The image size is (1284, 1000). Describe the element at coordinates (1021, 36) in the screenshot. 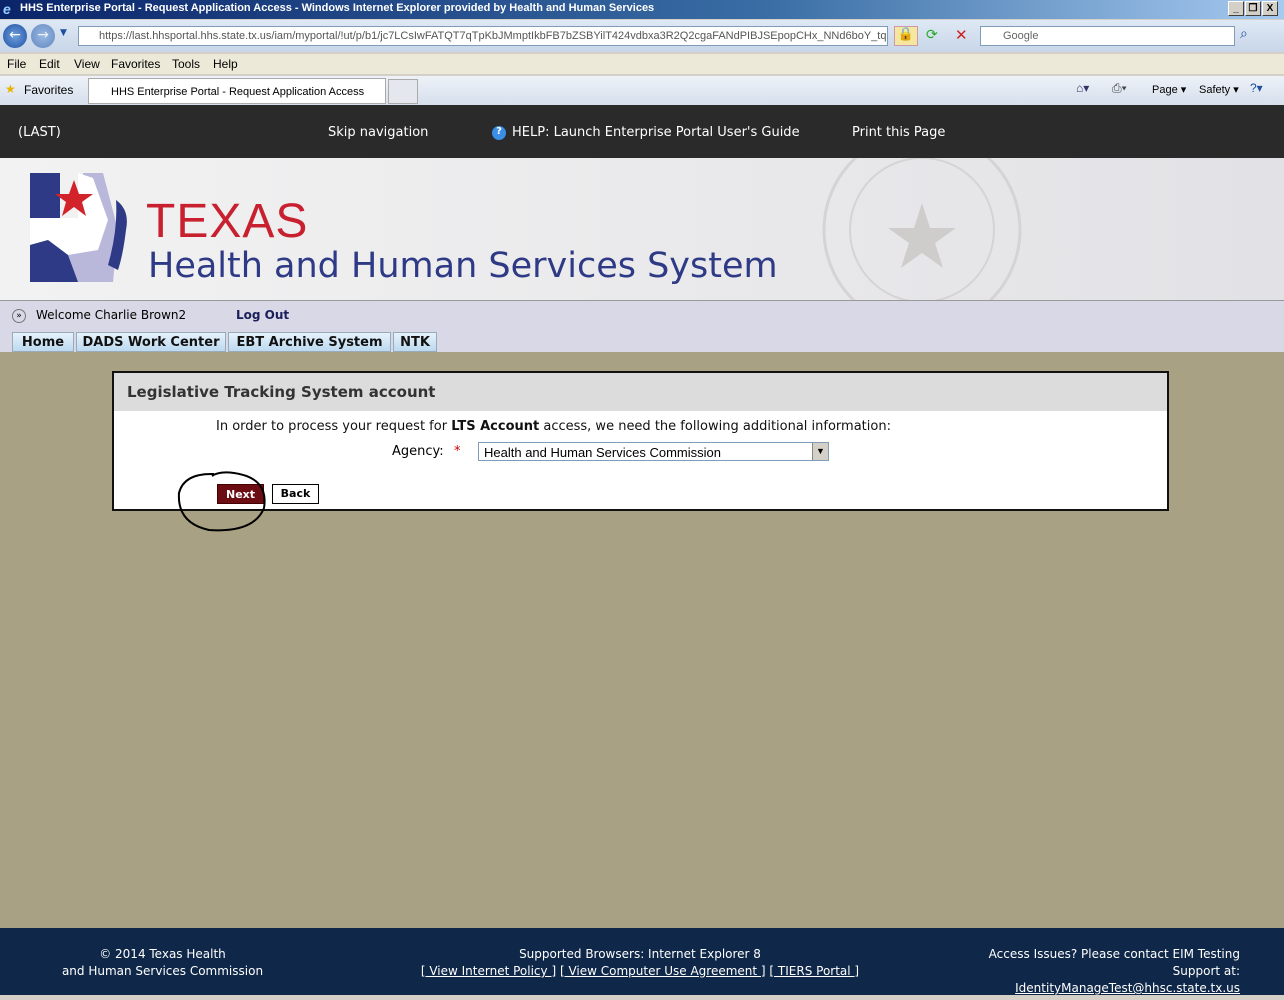

I see `search-placeholder: Google` at that location.